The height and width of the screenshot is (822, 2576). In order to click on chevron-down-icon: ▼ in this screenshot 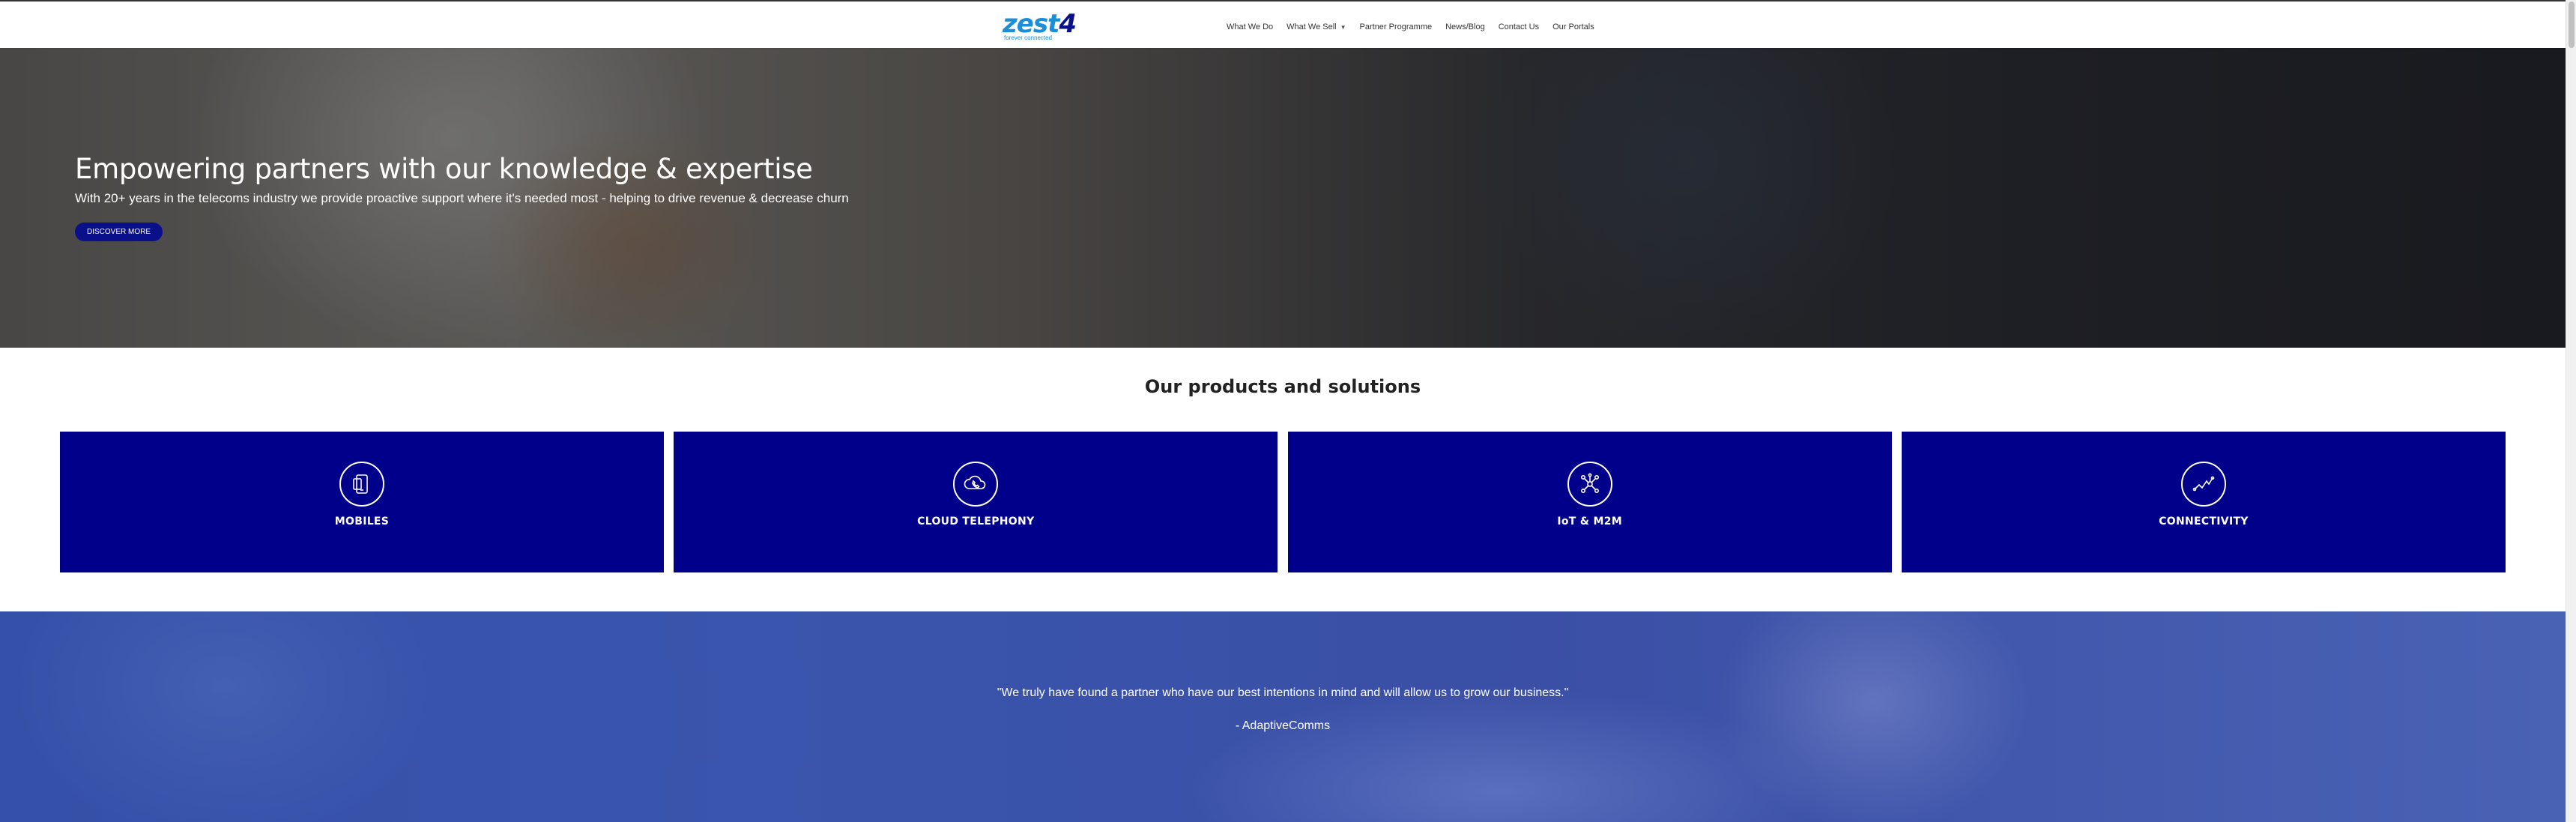, I will do `click(1343, 27)`.